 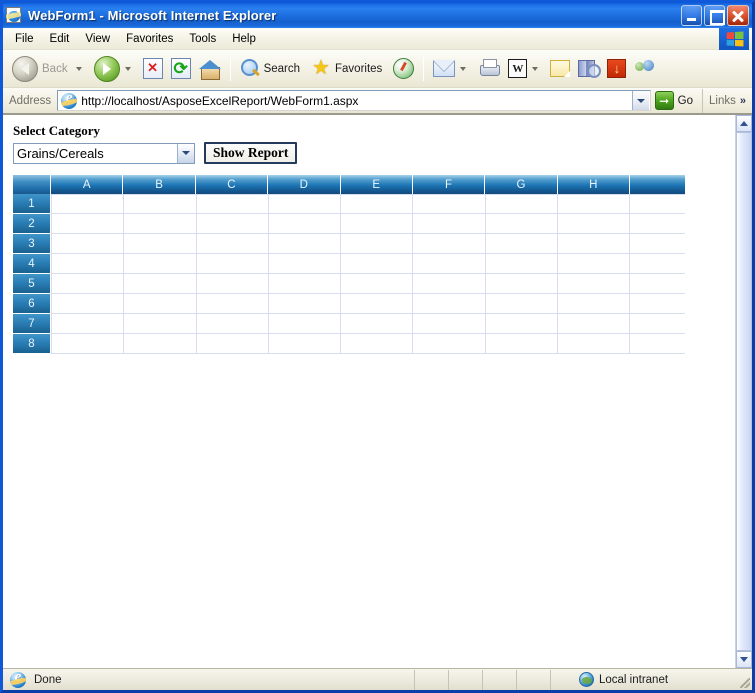 I want to click on grid-row-header-8: 8, so click(x=31, y=344).